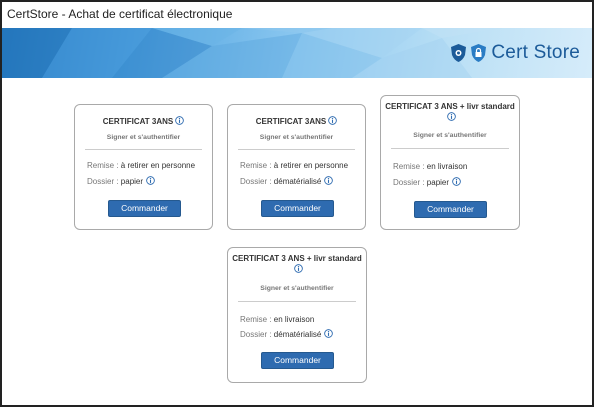  Describe the element at coordinates (479, 53) in the screenshot. I see `shield-lock-icon` at that location.